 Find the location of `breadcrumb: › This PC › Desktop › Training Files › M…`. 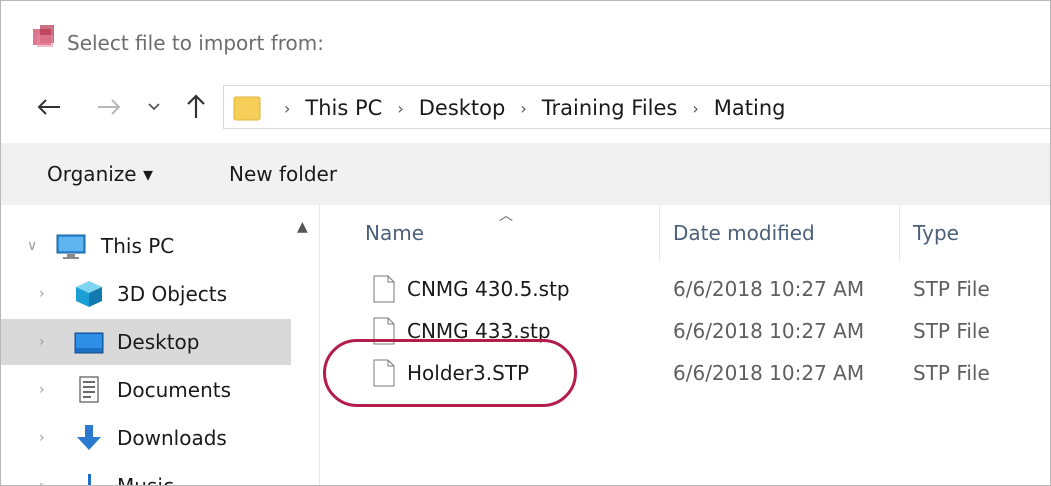

breadcrumb: › This PC › Desktop › Training Files › M… is located at coordinates (528, 108).